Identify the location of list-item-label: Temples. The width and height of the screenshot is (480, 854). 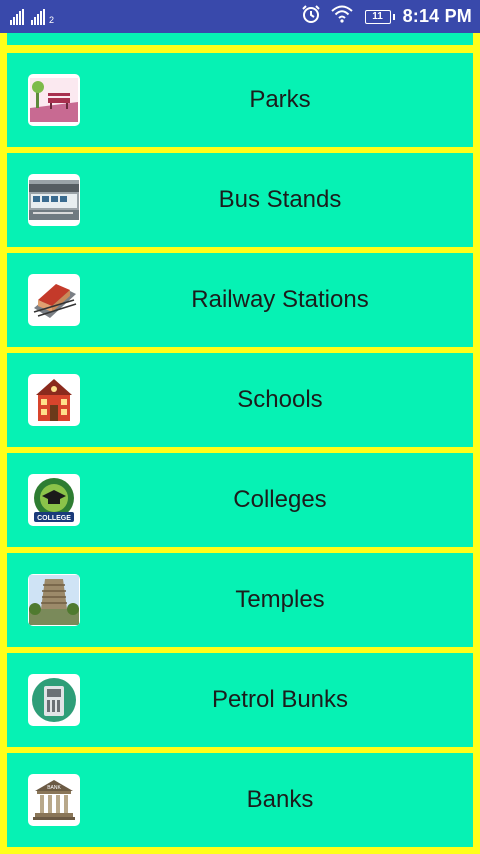
(280, 599).